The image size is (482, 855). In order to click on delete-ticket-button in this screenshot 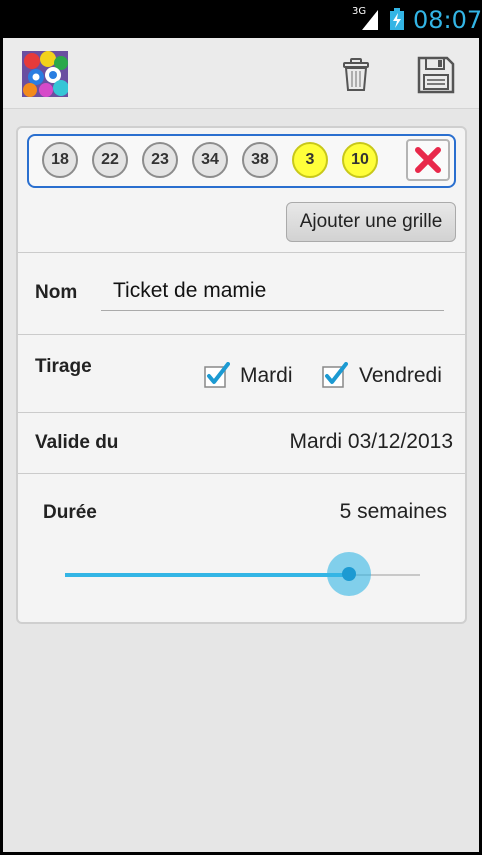, I will do `click(356, 75)`.